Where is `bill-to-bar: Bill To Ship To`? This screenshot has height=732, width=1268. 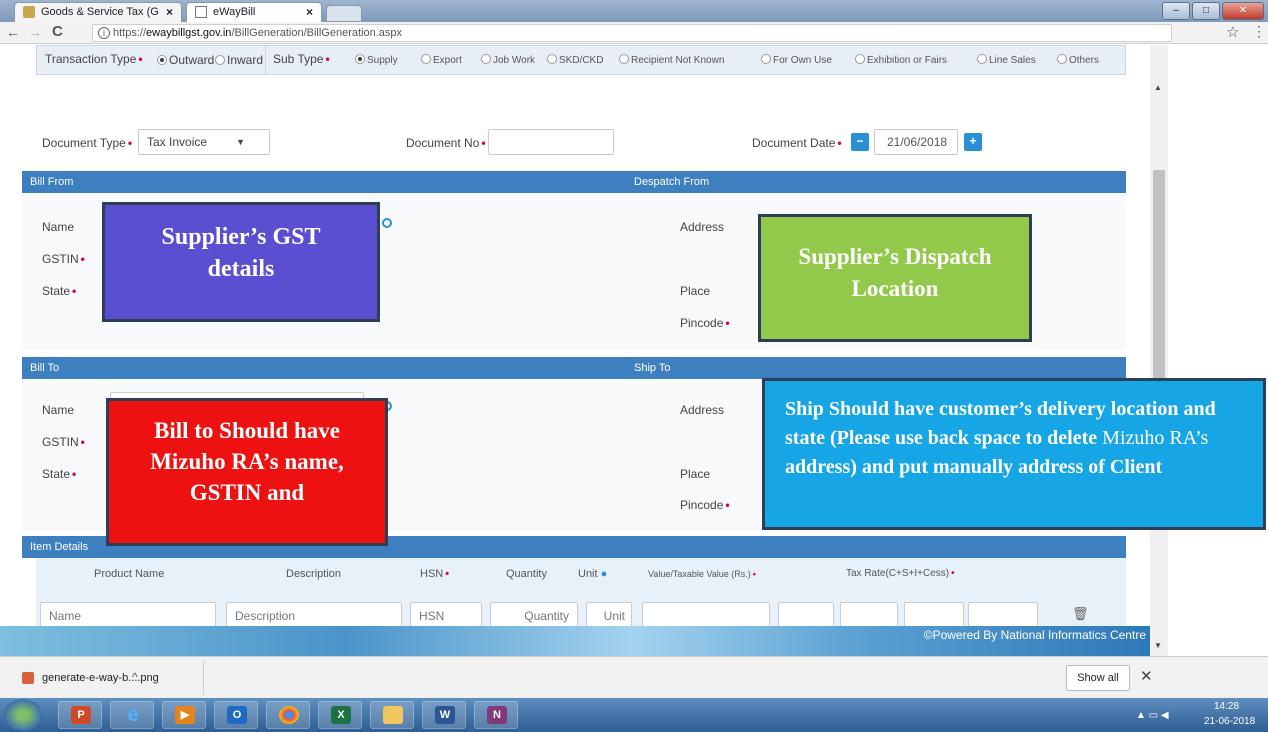 bill-to-bar: Bill To Ship To is located at coordinates (574, 368).